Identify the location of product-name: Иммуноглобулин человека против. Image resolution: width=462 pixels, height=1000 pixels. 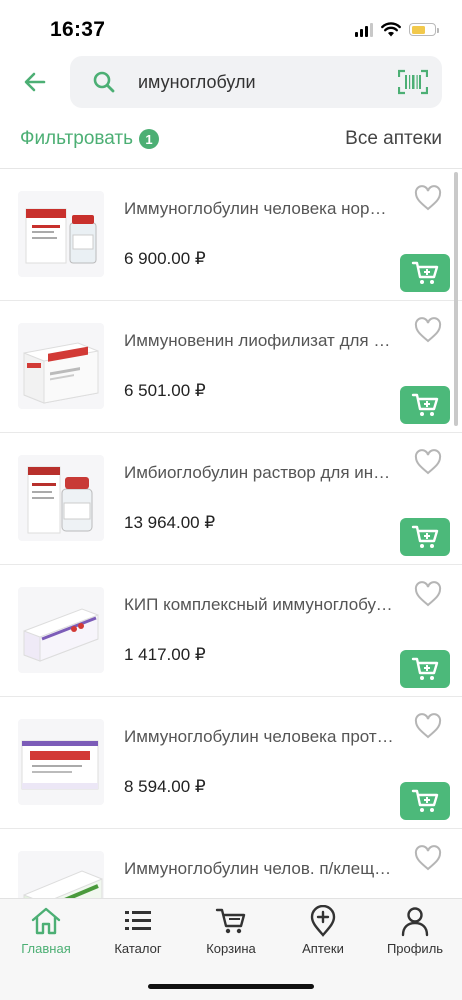
(259, 737).